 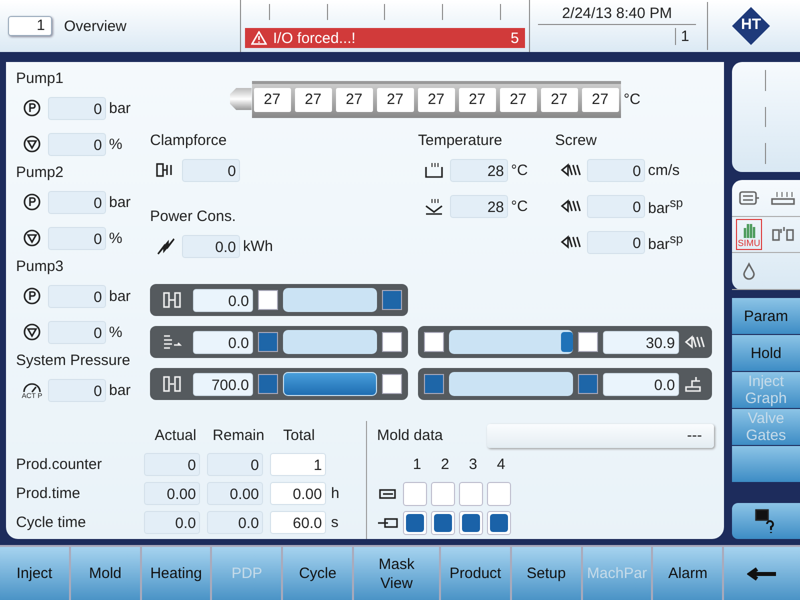 What do you see at coordinates (166, 246) in the screenshot?
I see `lightning-icon` at bounding box center [166, 246].